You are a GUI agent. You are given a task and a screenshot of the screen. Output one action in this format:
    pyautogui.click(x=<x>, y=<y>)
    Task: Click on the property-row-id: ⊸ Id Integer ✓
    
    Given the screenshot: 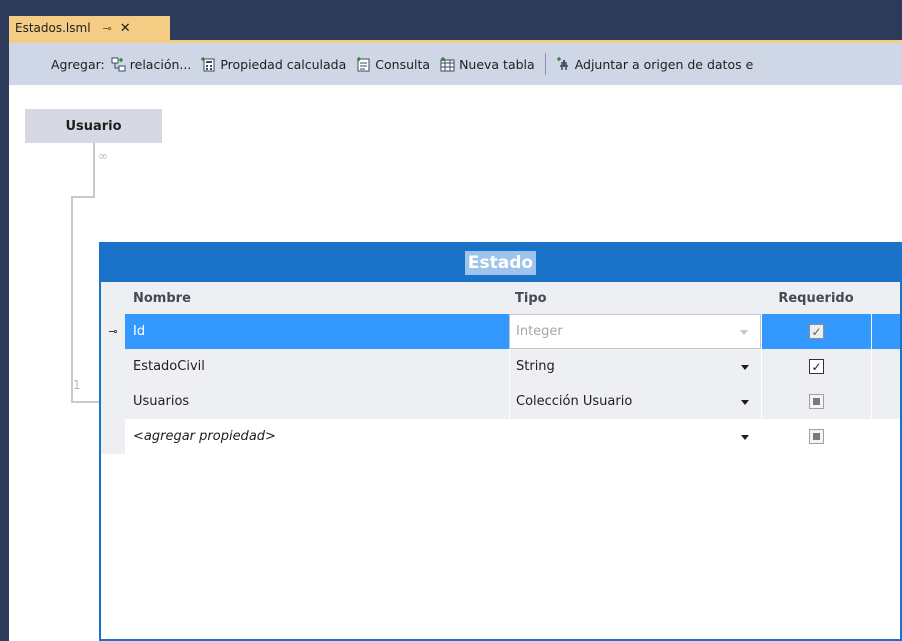 What is the action you would take?
    pyautogui.click(x=500, y=331)
    